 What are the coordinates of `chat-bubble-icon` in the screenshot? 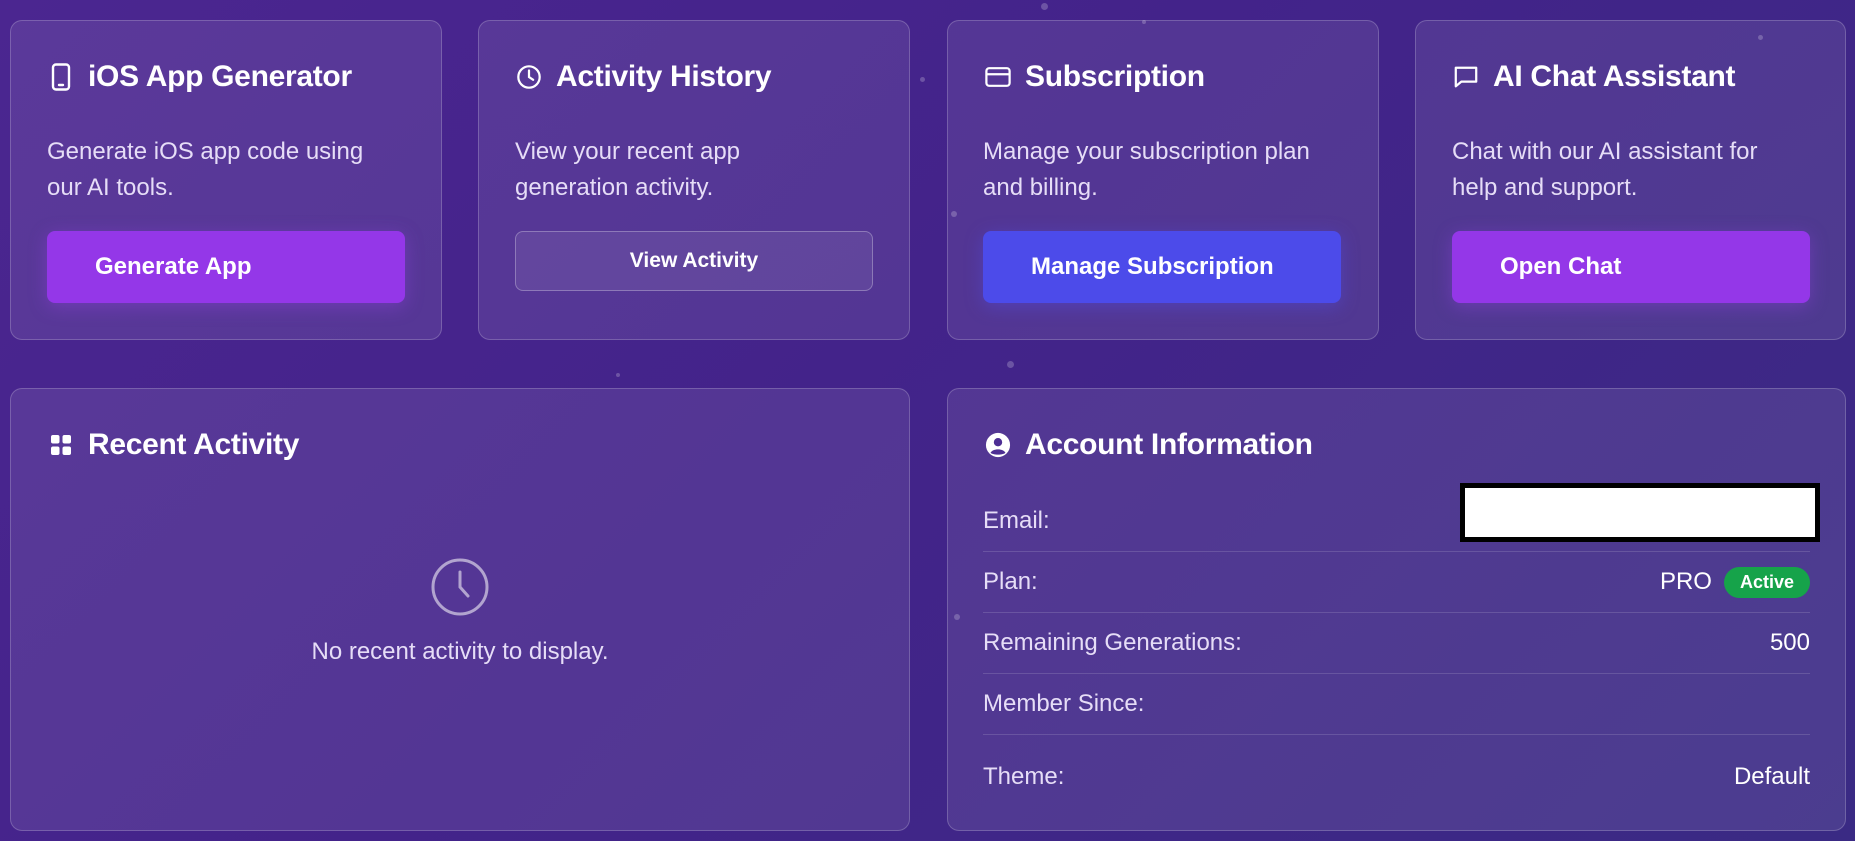 It's located at (1466, 77).